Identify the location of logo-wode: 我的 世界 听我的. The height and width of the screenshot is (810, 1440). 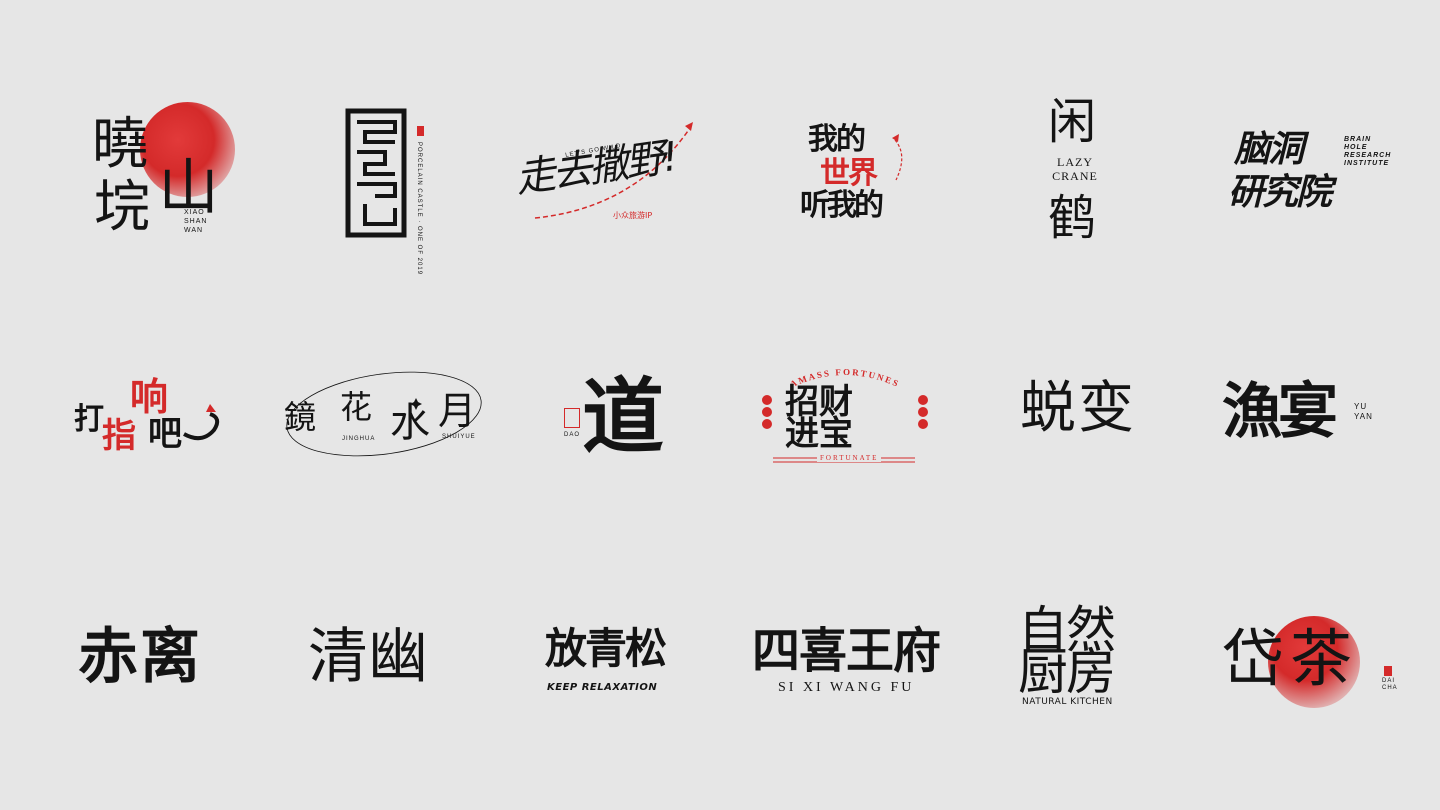
(857, 170).